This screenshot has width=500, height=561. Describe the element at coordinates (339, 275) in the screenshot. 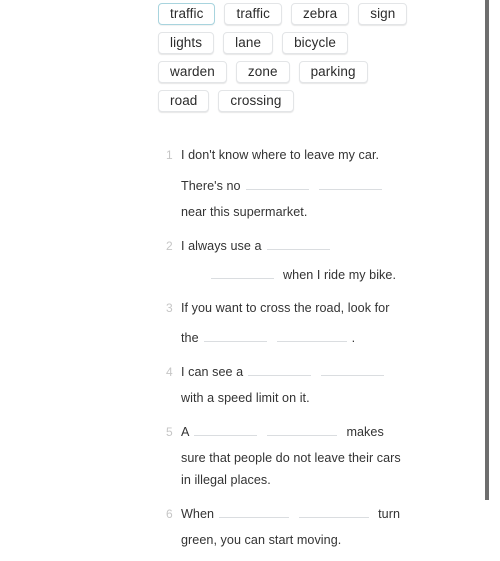

I see `question-text-after: when I ride my bike.` at that location.